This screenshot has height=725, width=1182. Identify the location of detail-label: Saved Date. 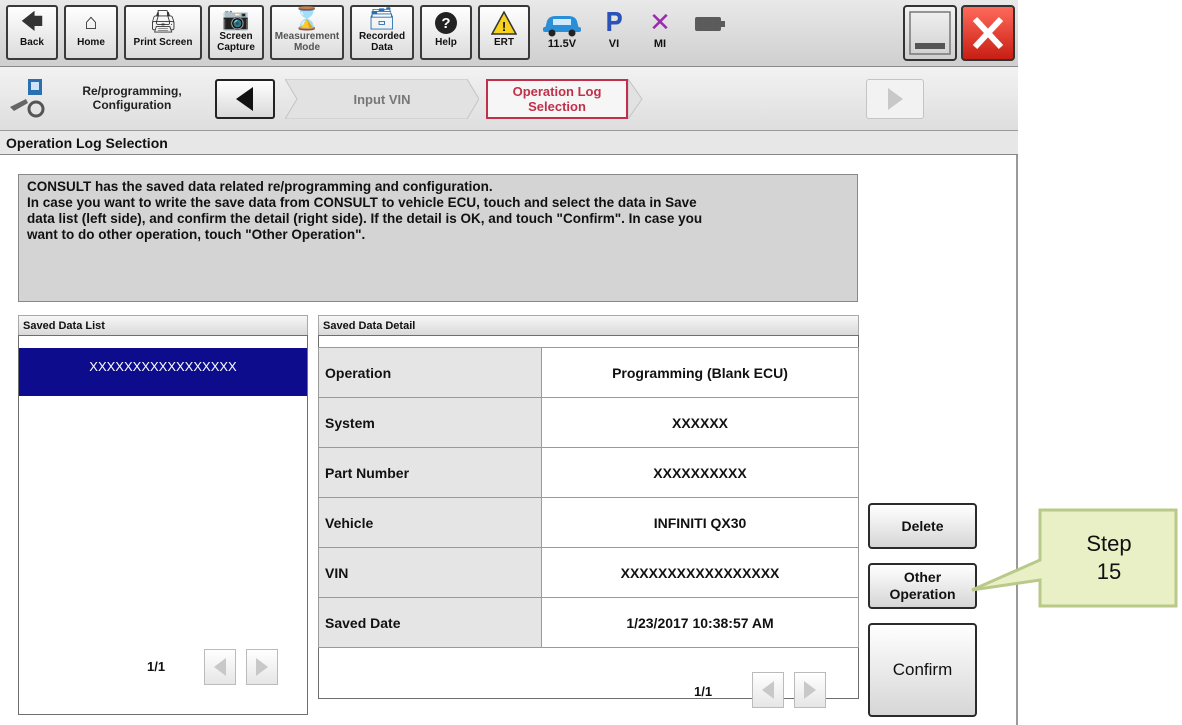
(430, 622).